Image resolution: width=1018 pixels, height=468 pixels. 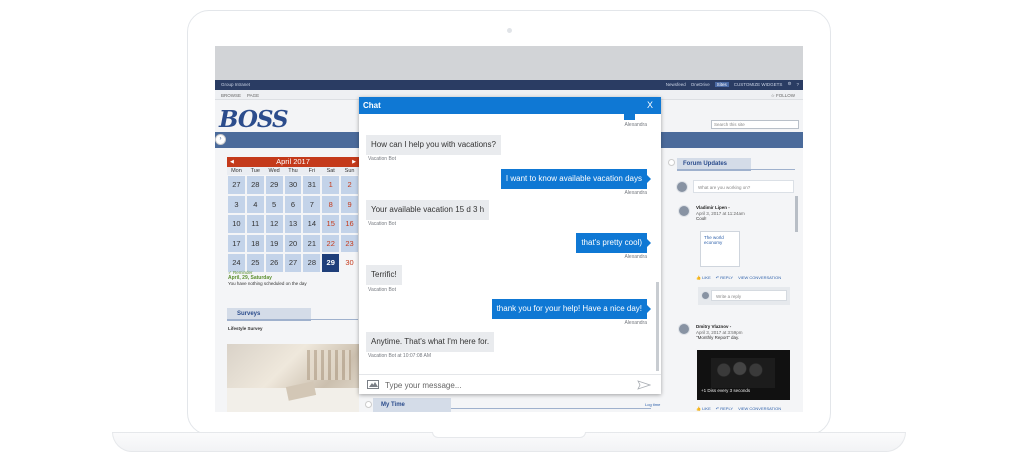 What do you see at coordinates (331, 185) in the screenshot?
I see `calendar-day: 1` at bounding box center [331, 185].